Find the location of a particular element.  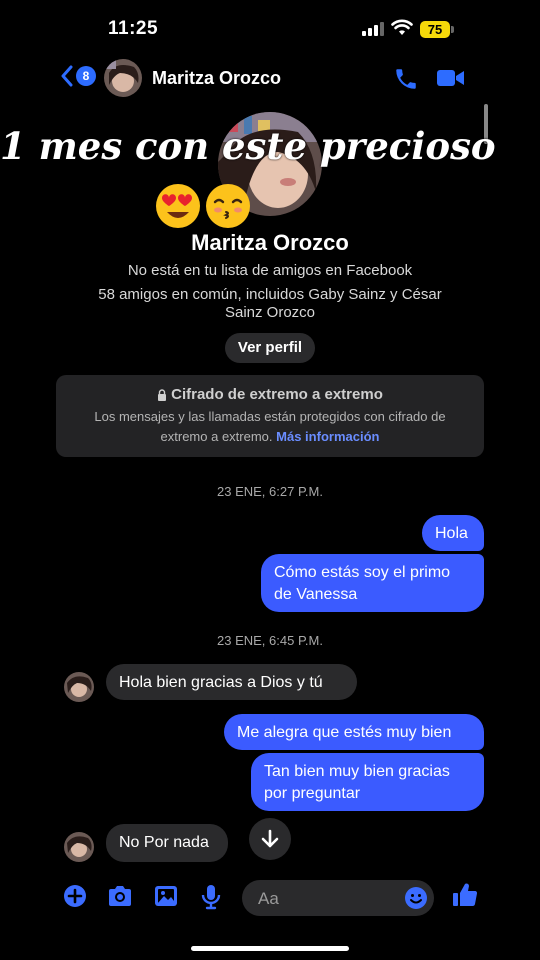

microphone-icon is located at coordinates (211, 897).